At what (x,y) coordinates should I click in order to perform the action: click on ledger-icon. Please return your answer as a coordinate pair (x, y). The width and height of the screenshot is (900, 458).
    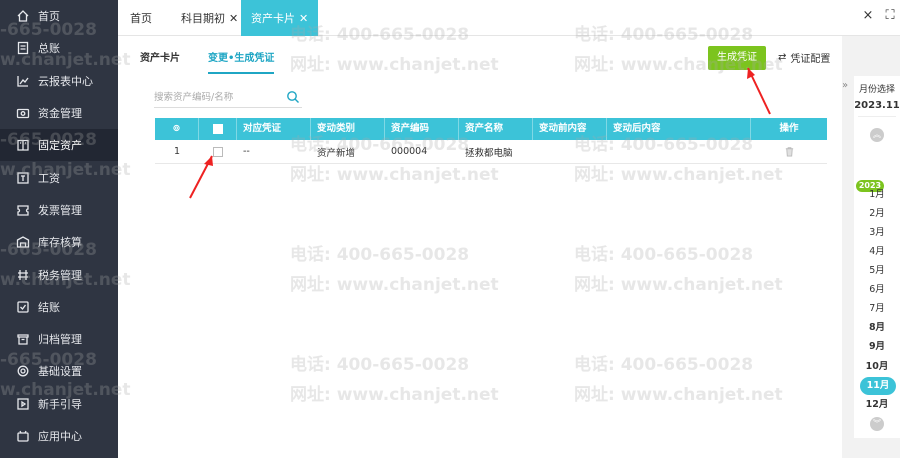
    Looking at the image, I should click on (23, 48).